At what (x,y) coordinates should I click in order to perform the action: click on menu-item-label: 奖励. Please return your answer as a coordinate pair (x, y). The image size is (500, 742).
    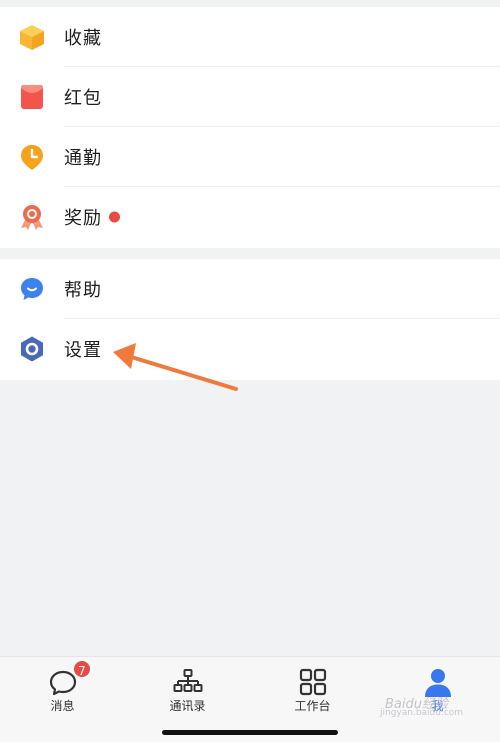
    Looking at the image, I should click on (83, 218).